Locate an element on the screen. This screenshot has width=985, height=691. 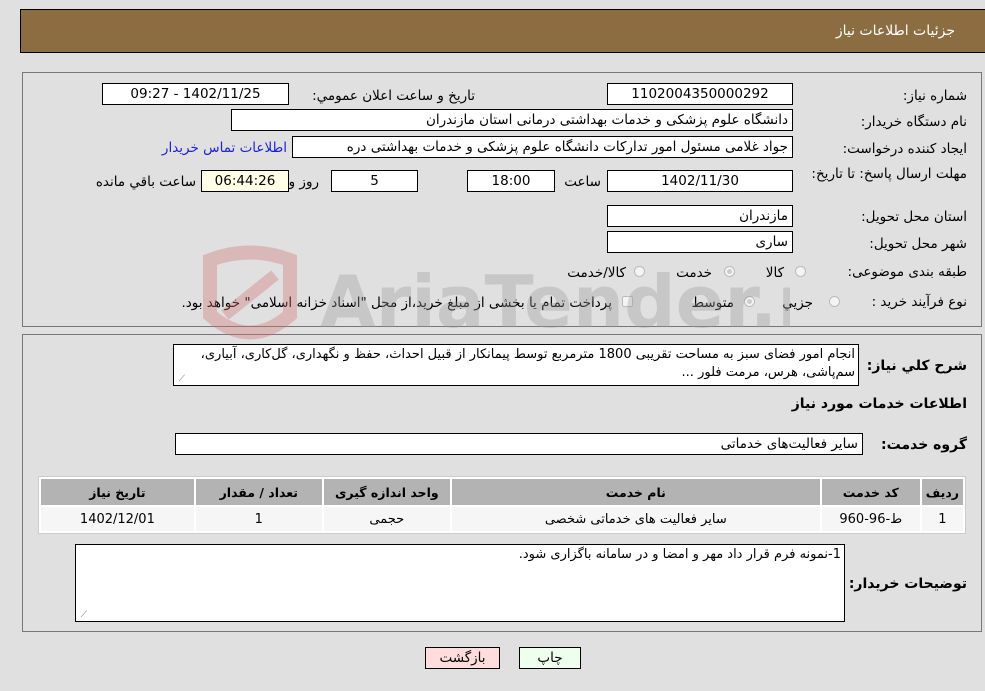
category-service-radio is located at coordinates (729, 271).